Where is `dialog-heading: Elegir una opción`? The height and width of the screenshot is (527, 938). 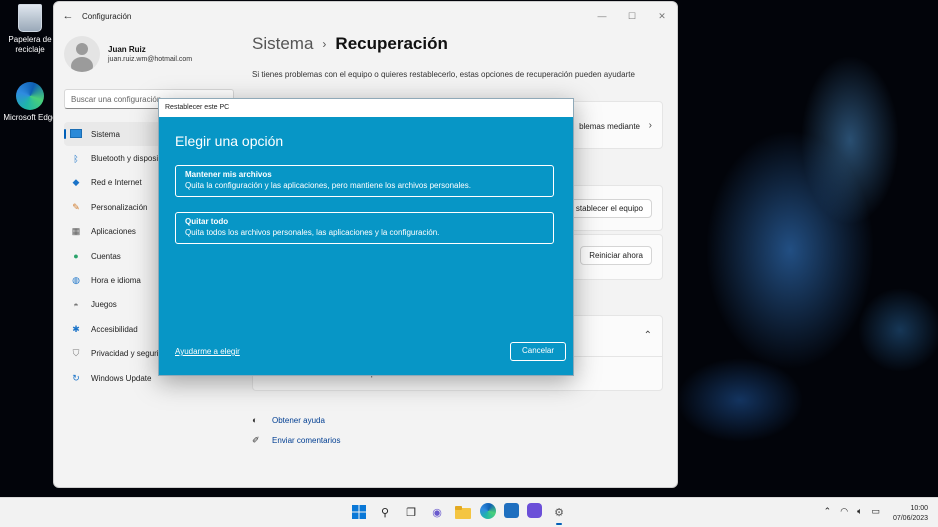 dialog-heading: Elegir una opción is located at coordinates (229, 141).